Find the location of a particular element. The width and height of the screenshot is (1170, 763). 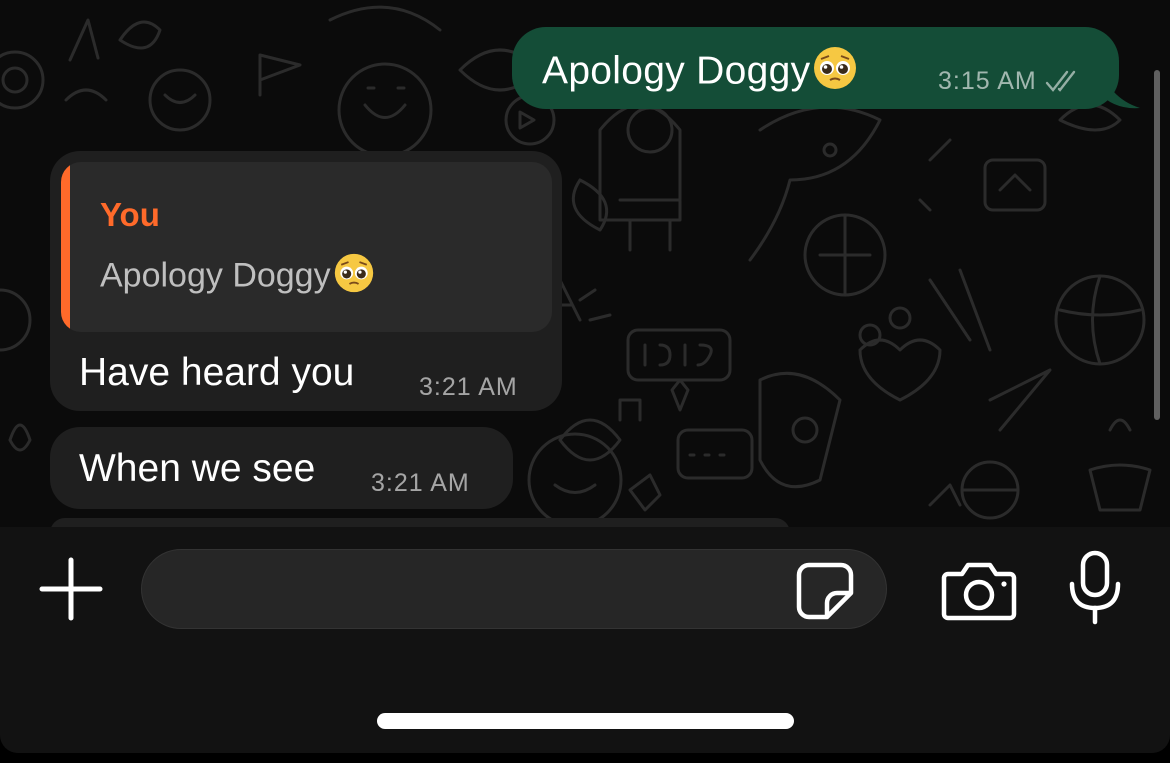

incoming-message-bubble: You Apology Doggy Have heard you 3:21 AM is located at coordinates (306, 281).